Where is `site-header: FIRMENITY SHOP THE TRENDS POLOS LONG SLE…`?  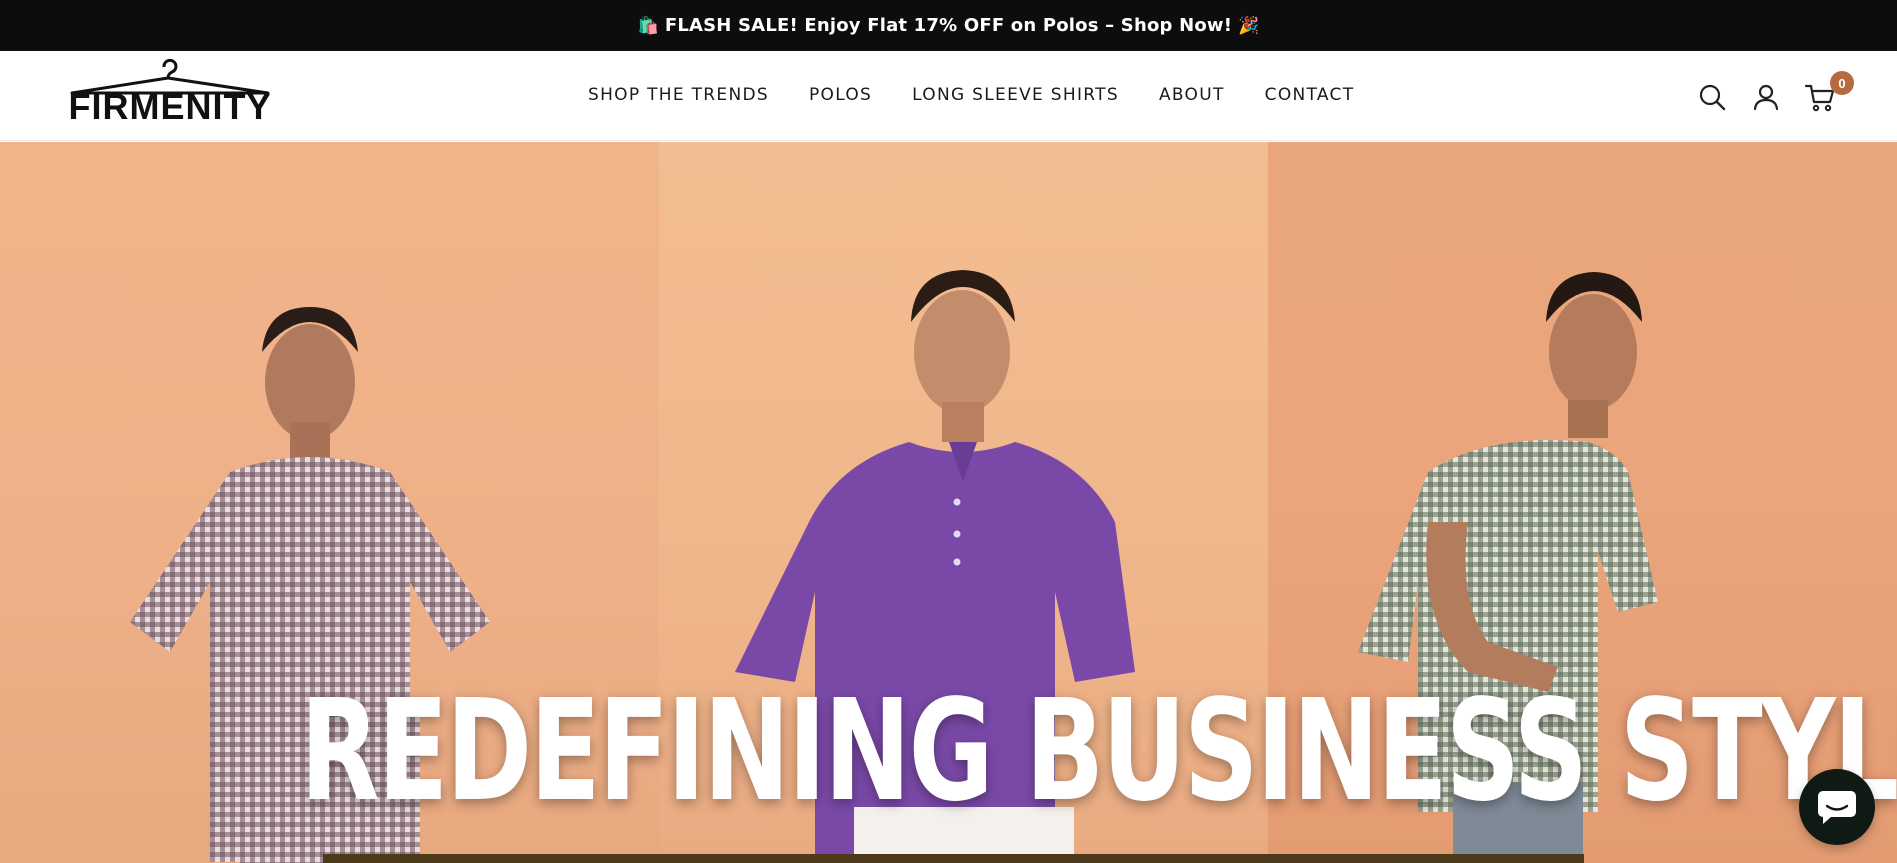
site-header: FIRMENITY SHOP THE TRENDS POLOS LONG SLE… is located at coordinates (948, 96).